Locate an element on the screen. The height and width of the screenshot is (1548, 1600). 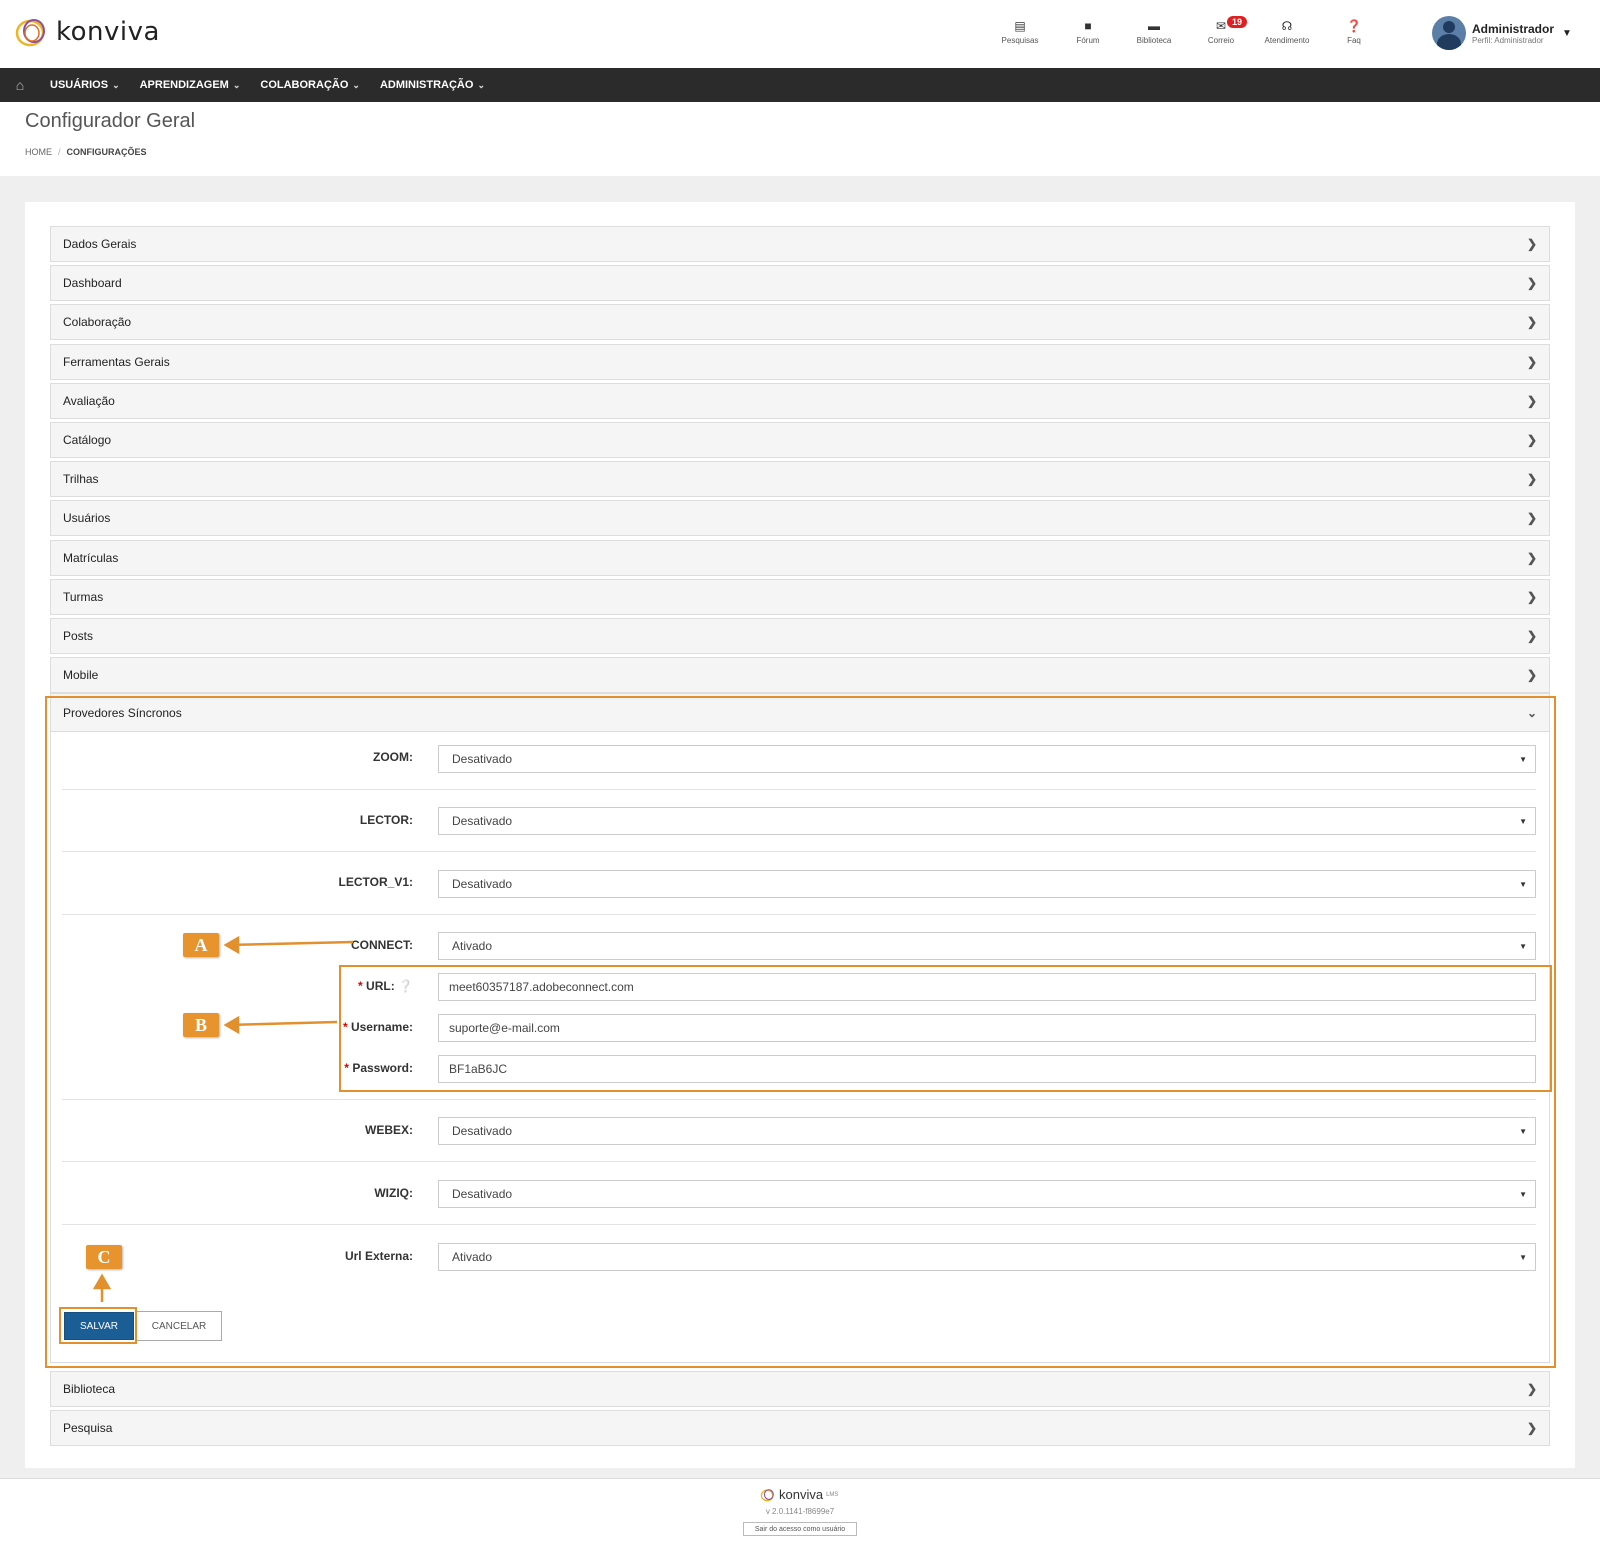
footer-logo: konviva LMS is located at coordinates (799, 1494).